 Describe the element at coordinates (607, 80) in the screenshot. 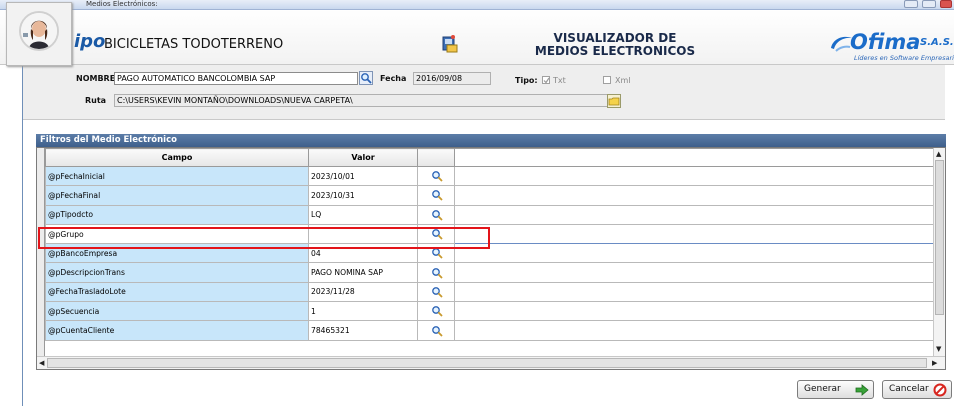

I see `tipo-xml-checkbox` at that location.